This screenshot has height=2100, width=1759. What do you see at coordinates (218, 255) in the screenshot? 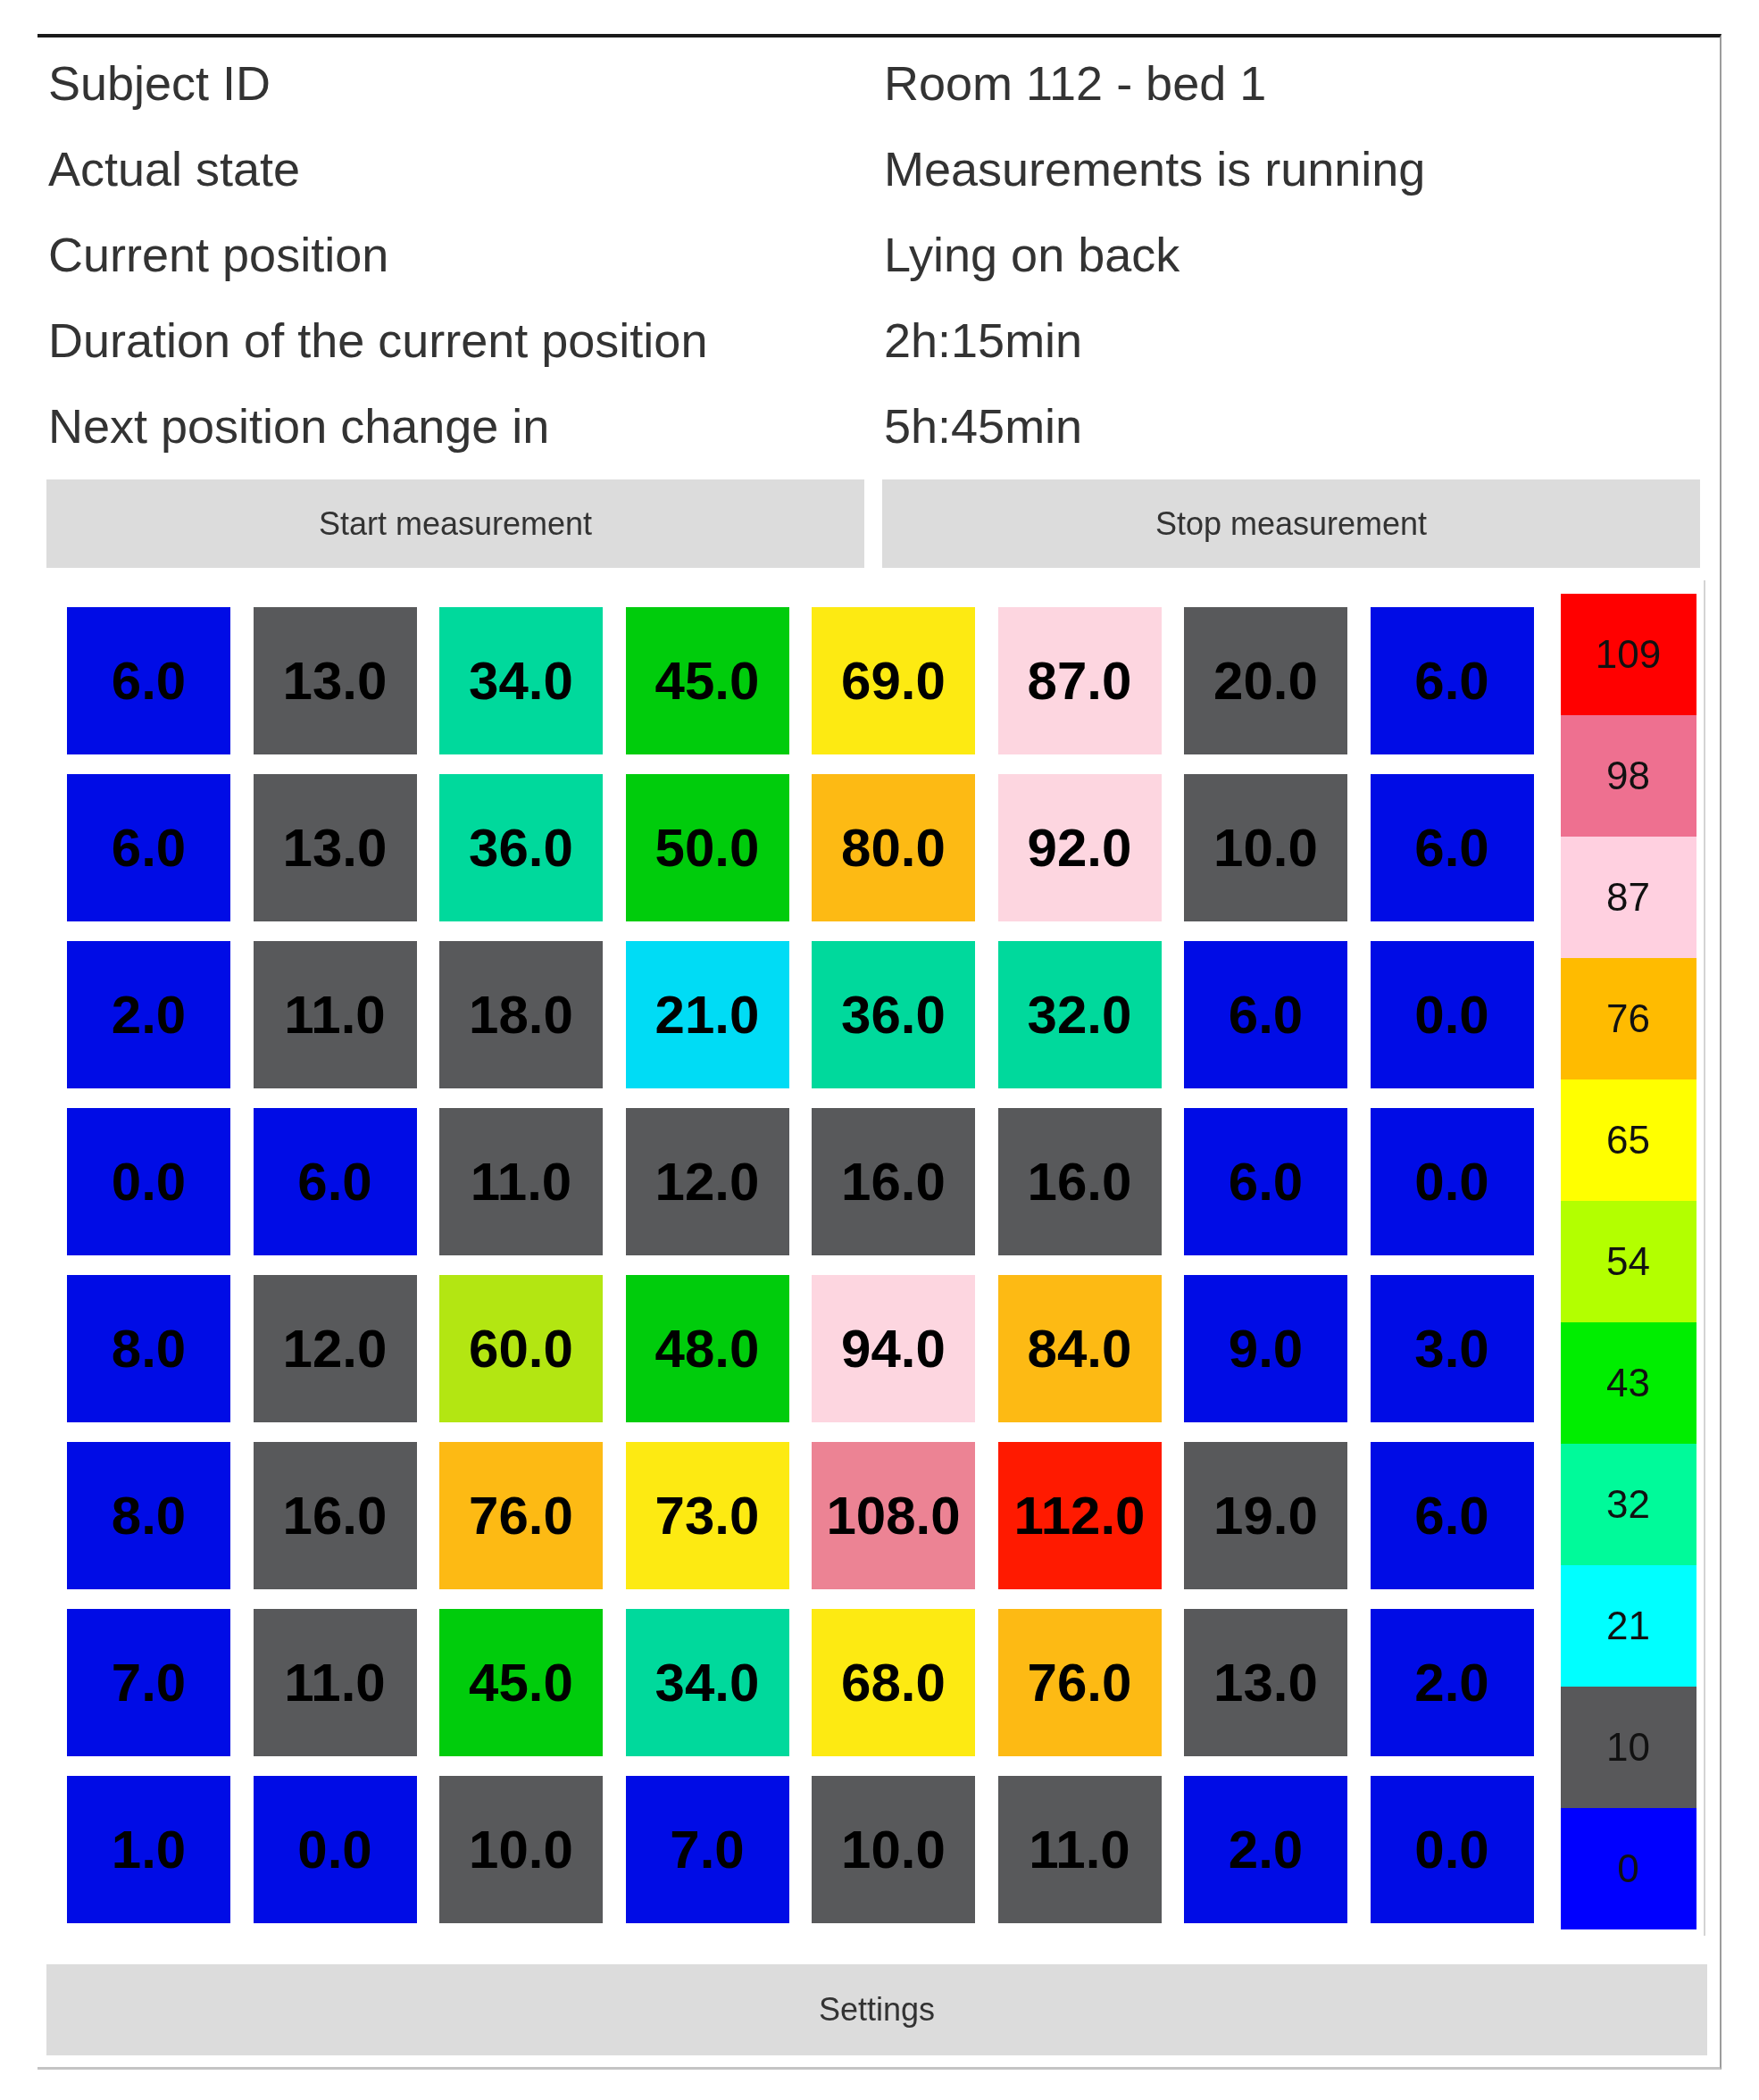
I see `field-label: Current position` at bounding box center [218, 255].